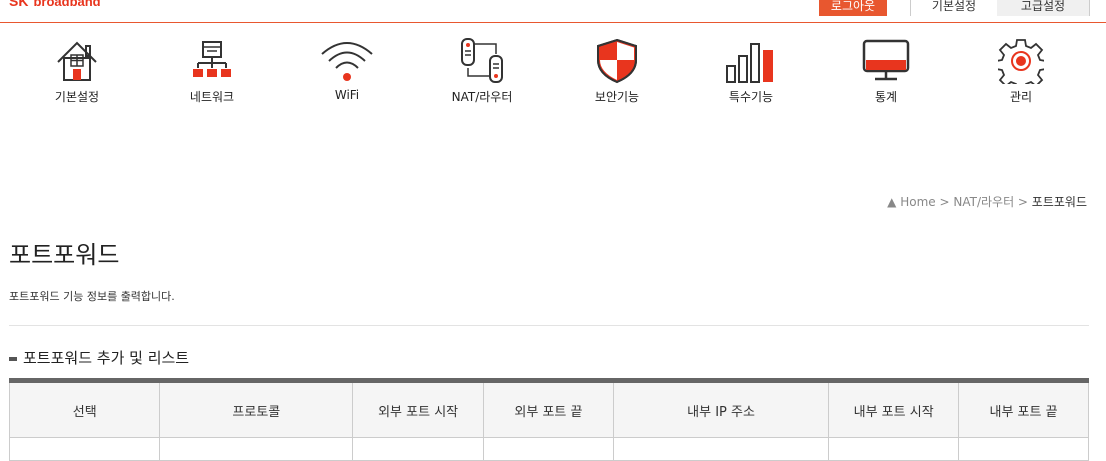 Image resolution: width=1106 pixels, height=461 pixels. What do you see at coordinates (256, 409) in the screenshot?
I see `col-protocol: 프로토콜` at bounding box center [256, 409].